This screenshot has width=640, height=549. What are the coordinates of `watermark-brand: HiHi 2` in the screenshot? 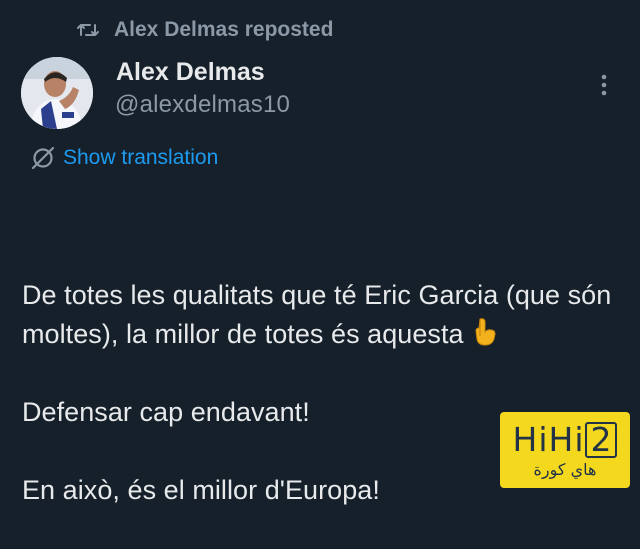 It's located at (565, 439).